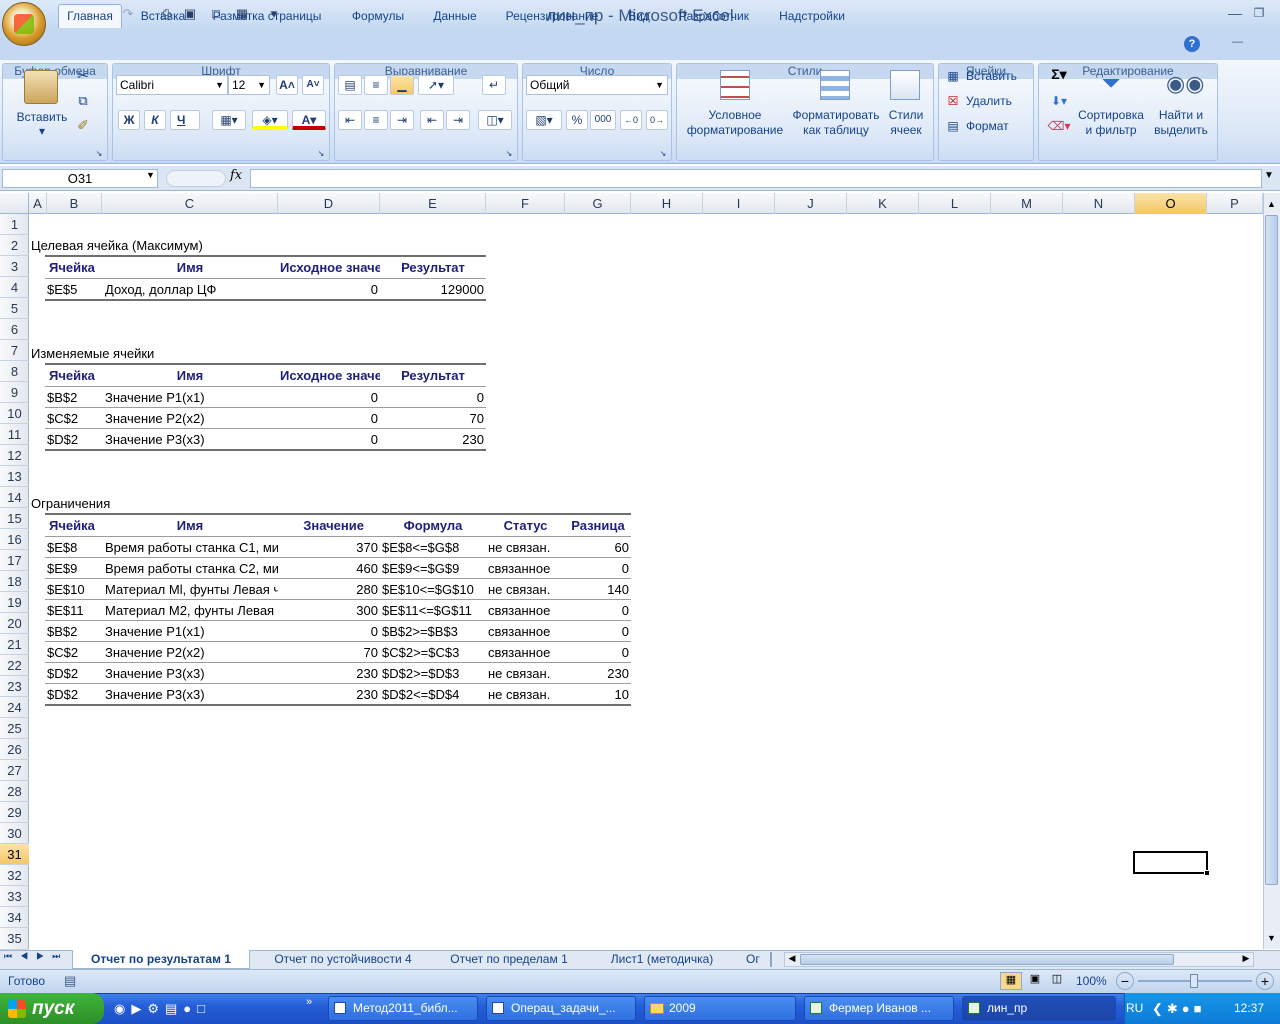 The image size is (1280, 1024). Describe the element at coordinates (1059, 101) in the screenshot. I see `fill-icon: ⬇▾` at that location.